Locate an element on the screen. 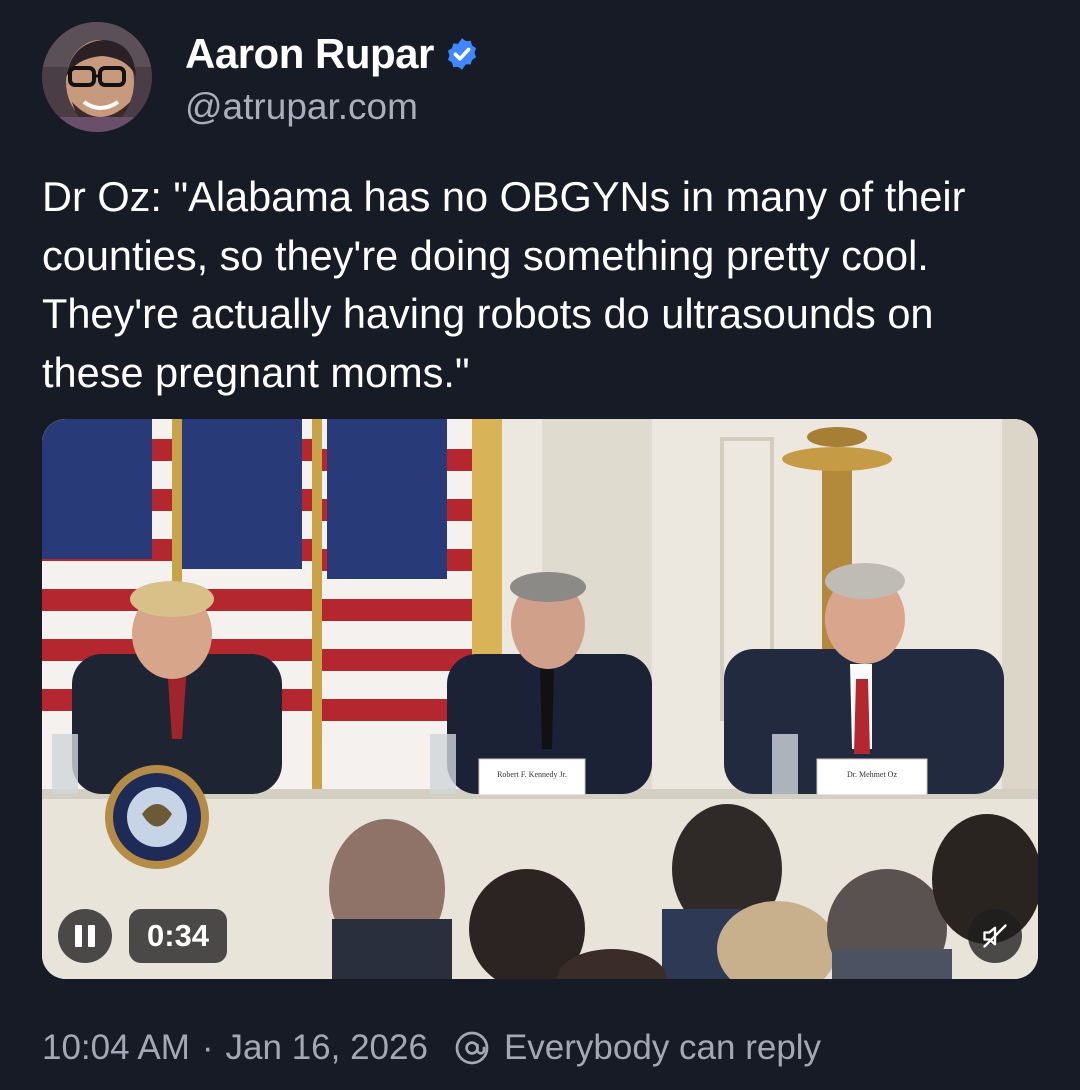 Image resolution: width=1080 pixels, height=1090 pixels. post-date: Jan 16, 2026 is located at coordinates (327, 1048).